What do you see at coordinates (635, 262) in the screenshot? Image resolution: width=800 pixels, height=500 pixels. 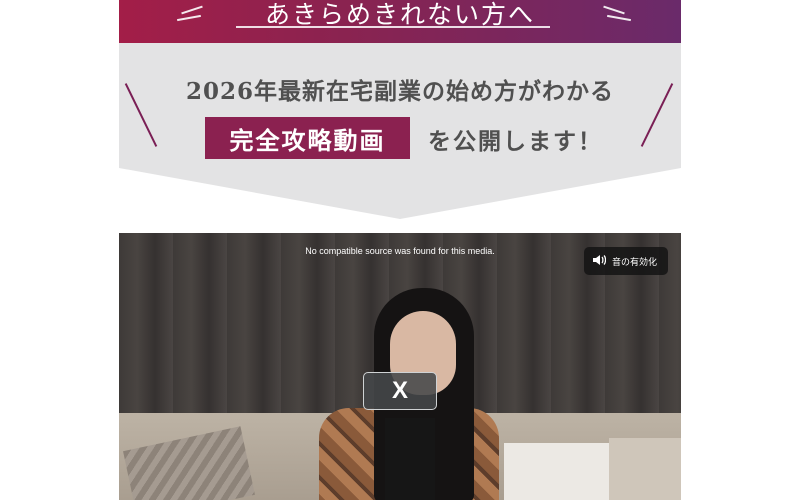 I see `unmute-label: 音の有効化` at bounding box center [635, 262].